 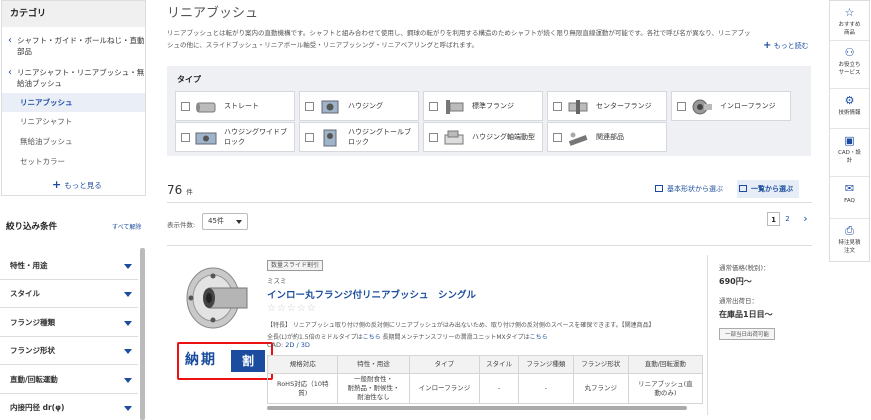 What do you see at coordinates (477, 408) in the screenshot?
I see `table-scrollbar` at bounding box center [477, 408].